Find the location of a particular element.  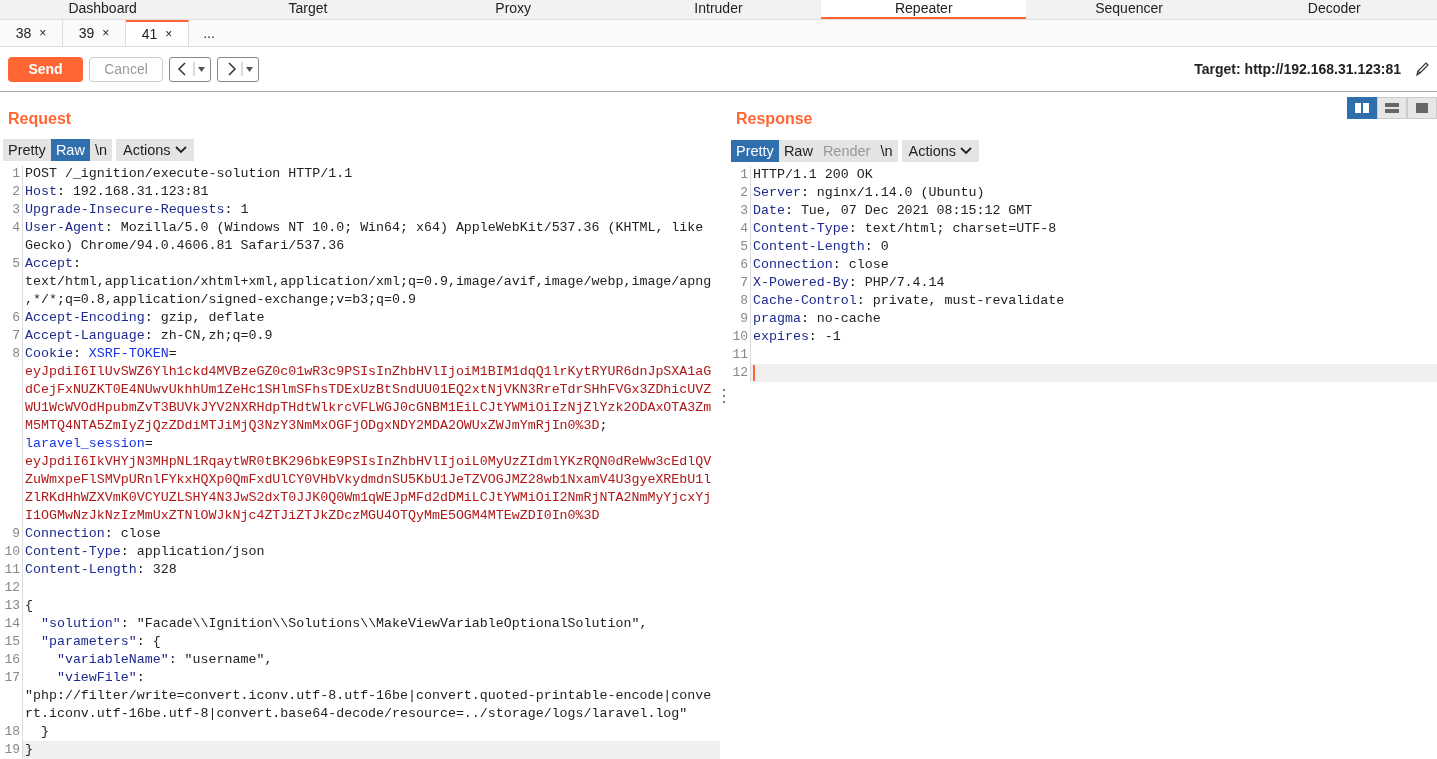

line-number: 19 is located at coordinates (12, 749).